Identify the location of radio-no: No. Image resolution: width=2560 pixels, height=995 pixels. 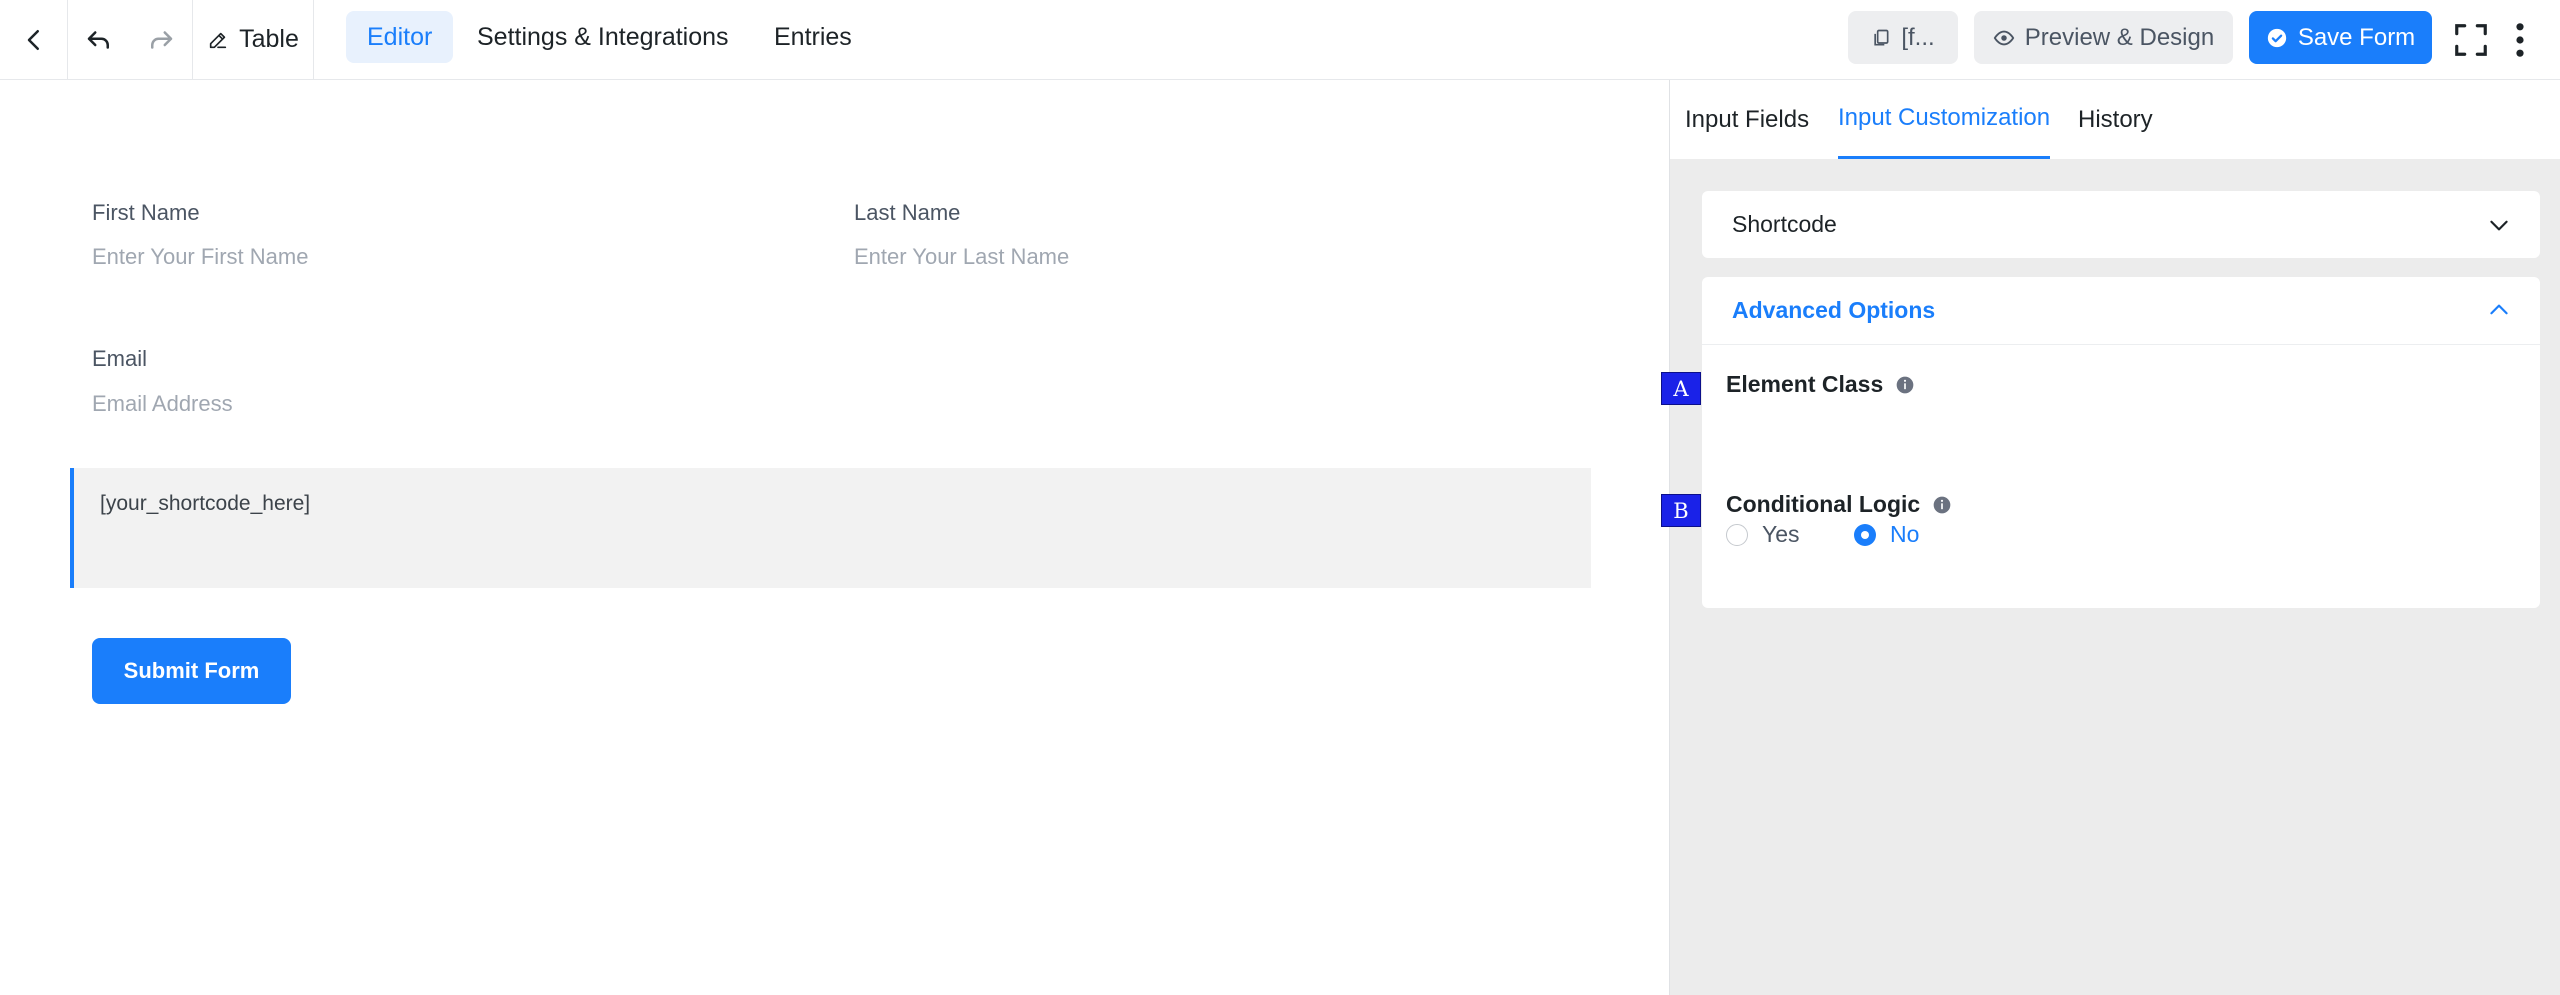
(1886, 534).